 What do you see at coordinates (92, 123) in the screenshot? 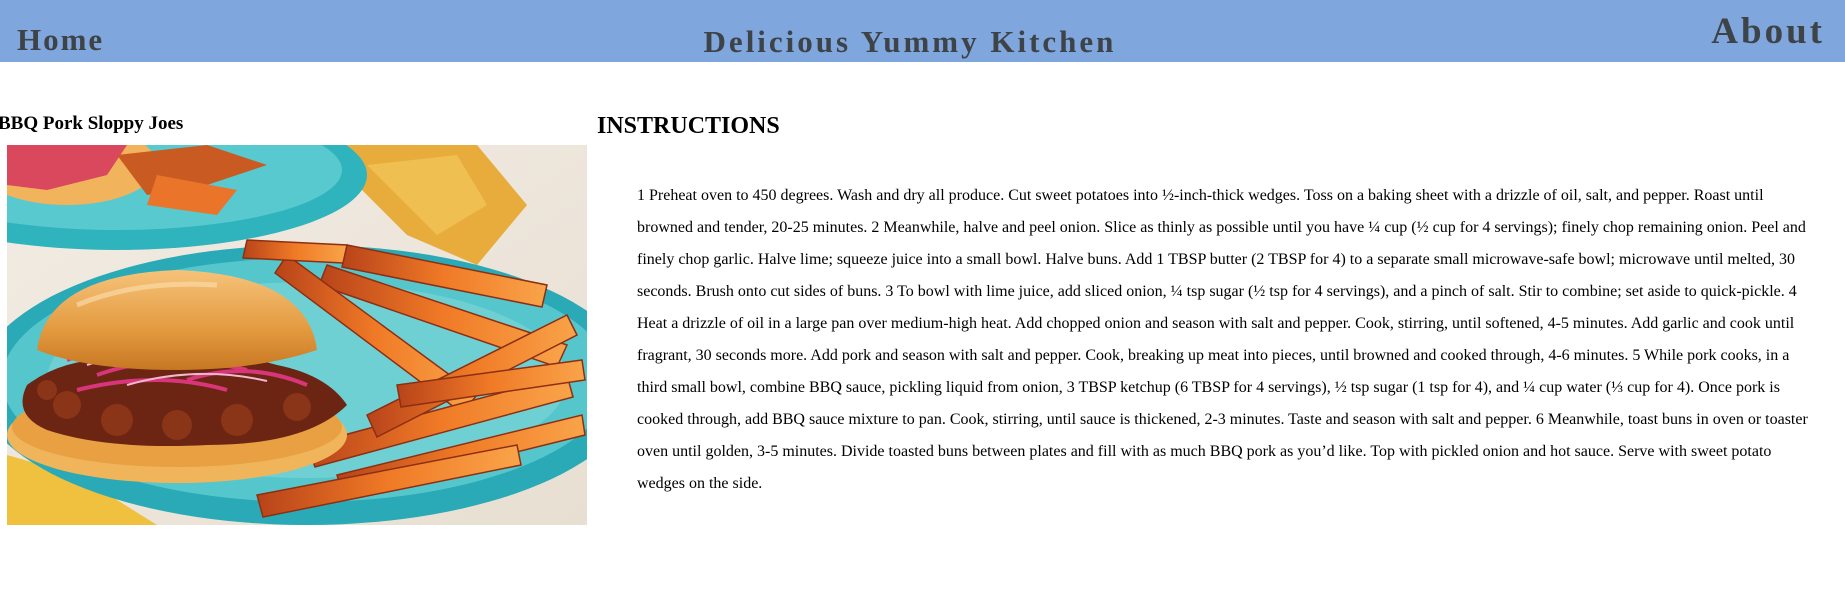
I see `recipe-title: BBQ Pork Sloppy Joes` at bounding box center [92, 123].